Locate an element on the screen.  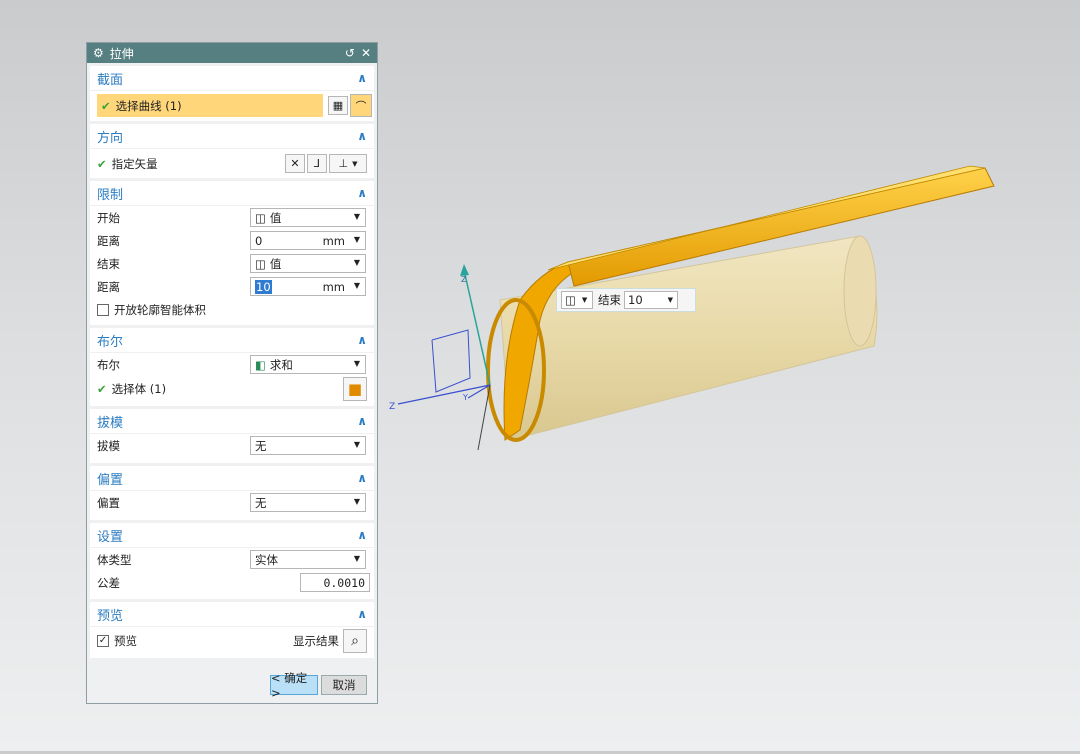
section-group-title: 截面 is located at coordinates (110, 80).